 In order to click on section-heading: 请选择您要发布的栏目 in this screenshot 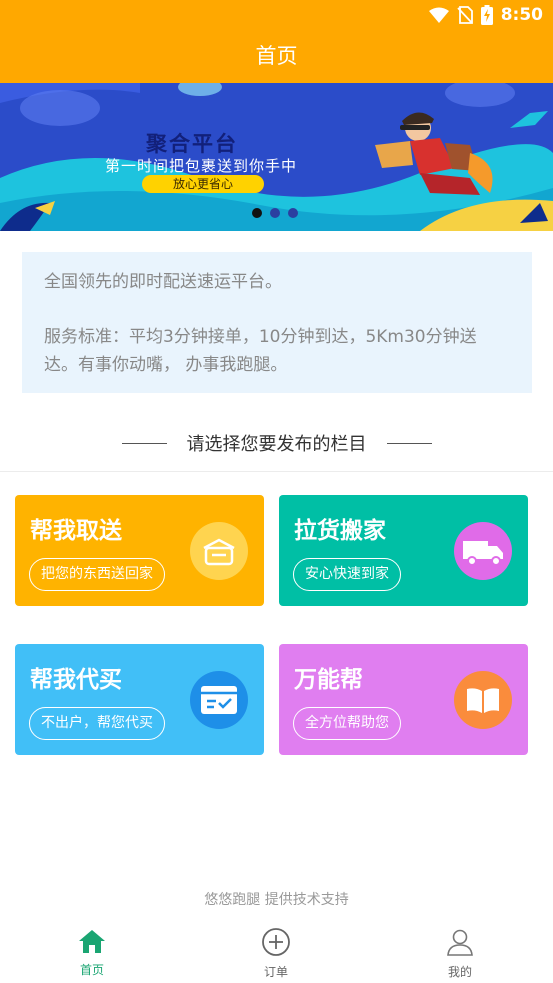, I will do `click(276, 443)`.